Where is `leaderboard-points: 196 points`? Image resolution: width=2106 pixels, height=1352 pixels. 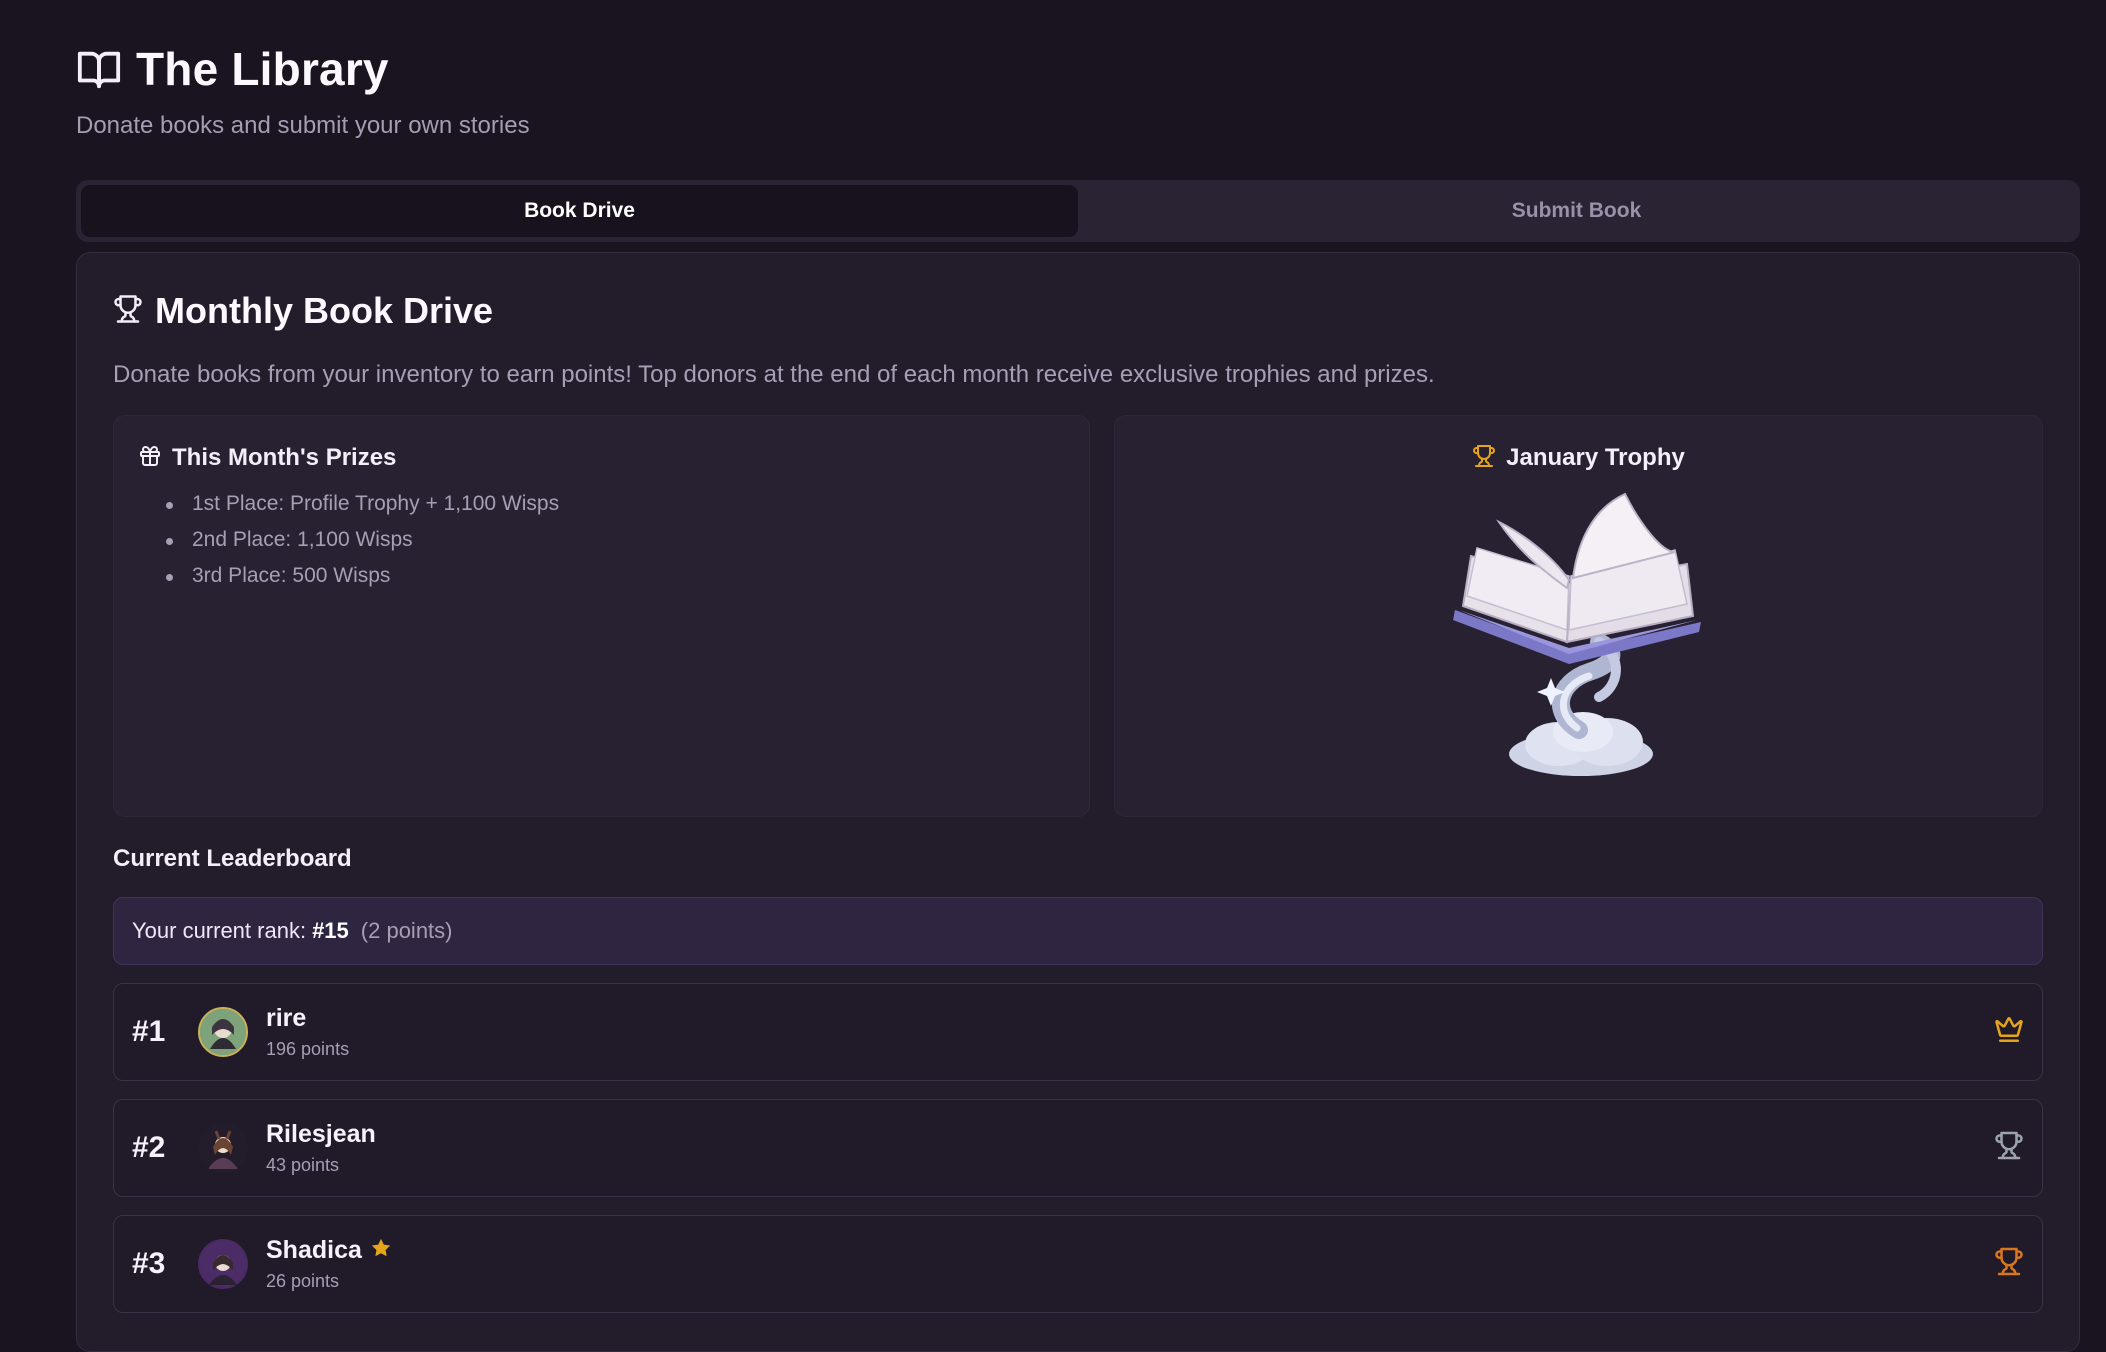 leaderboard-points: 196 points is located at coordinates (308, 1049).